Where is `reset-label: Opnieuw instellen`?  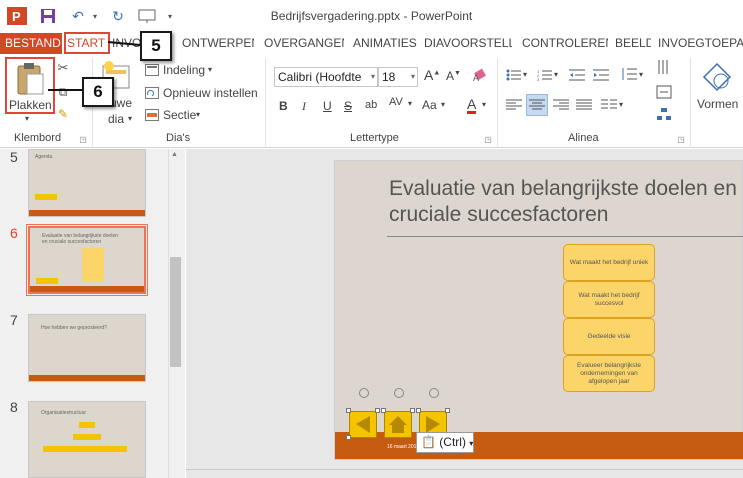 reset-label: Opnieuw instellen is located at coordinates (210, 93).